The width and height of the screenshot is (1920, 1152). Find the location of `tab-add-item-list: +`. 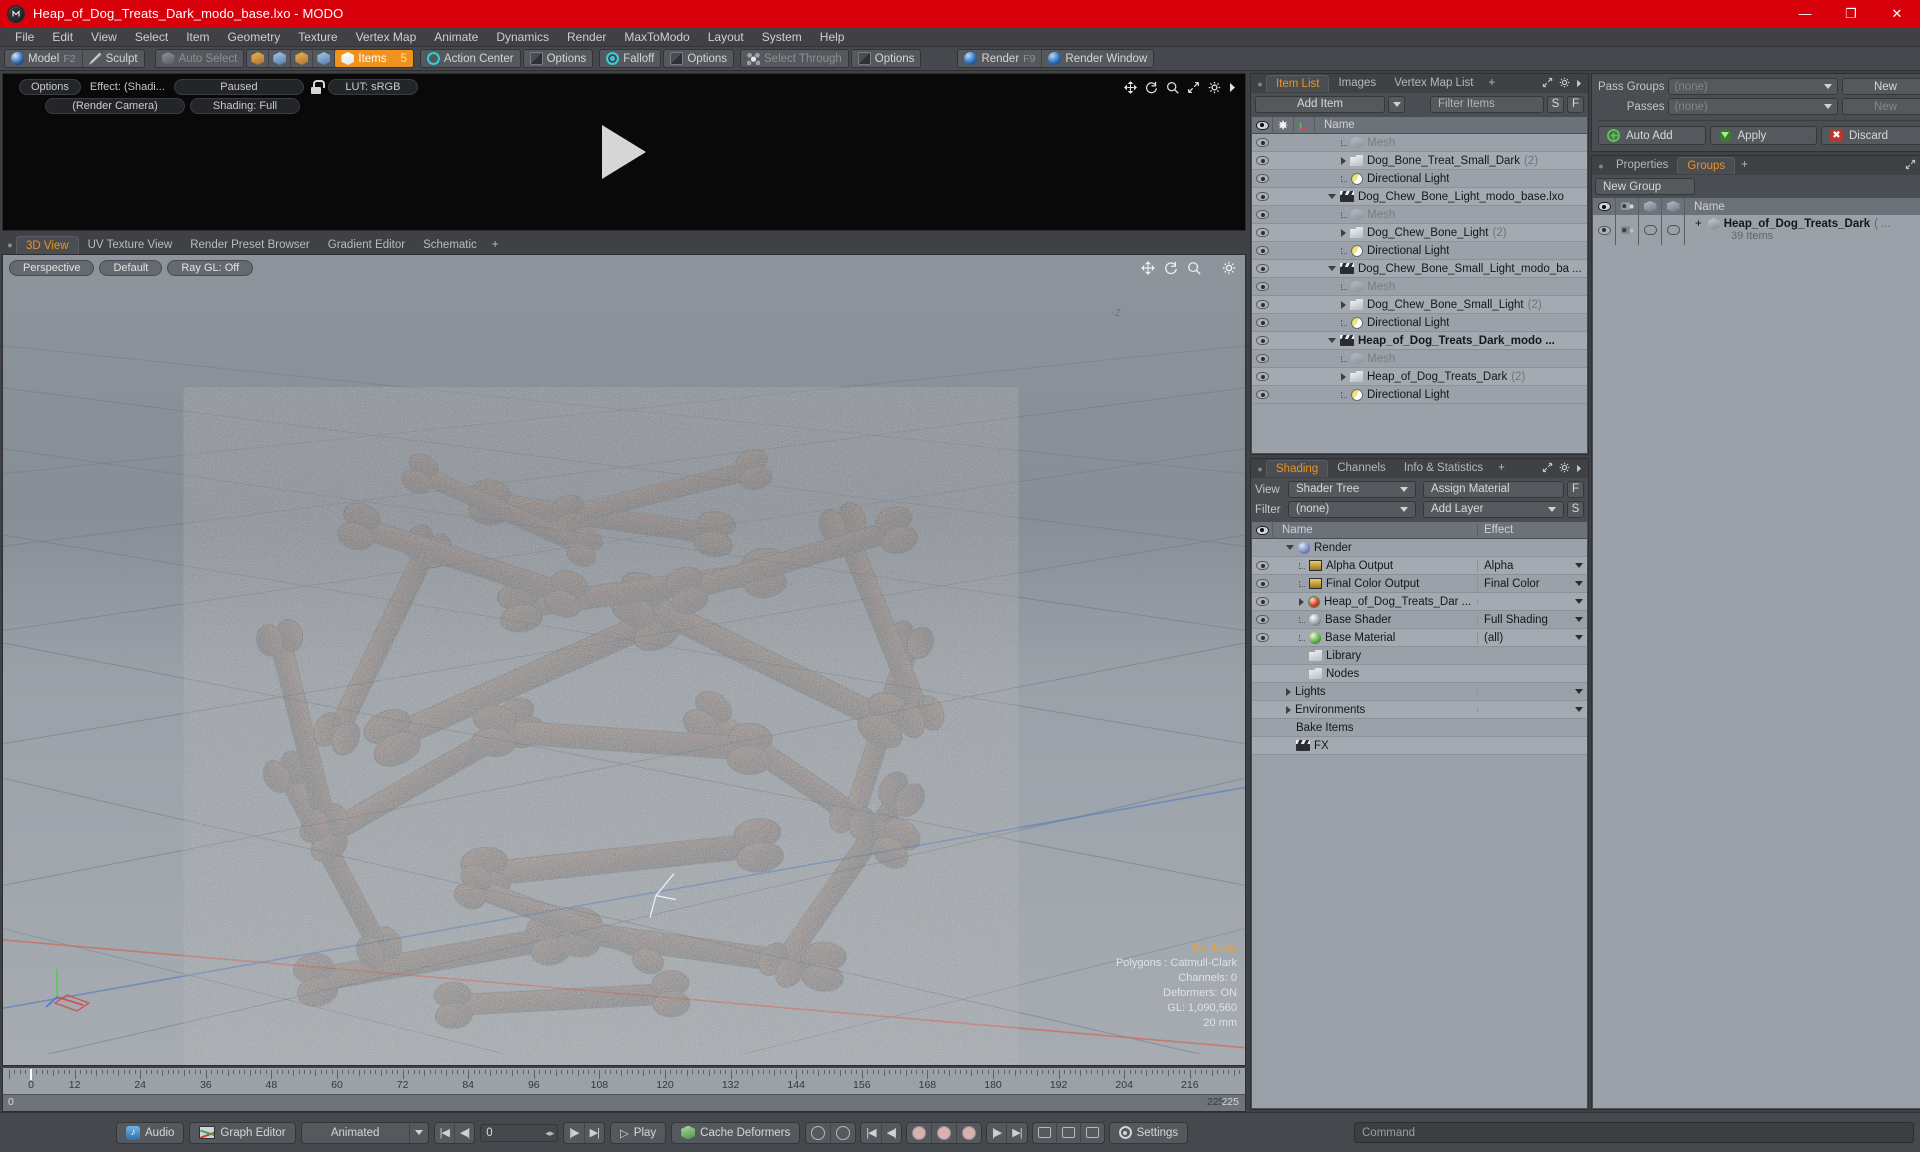

tab-add-item-list: + is located at coordinates (1491, 83).